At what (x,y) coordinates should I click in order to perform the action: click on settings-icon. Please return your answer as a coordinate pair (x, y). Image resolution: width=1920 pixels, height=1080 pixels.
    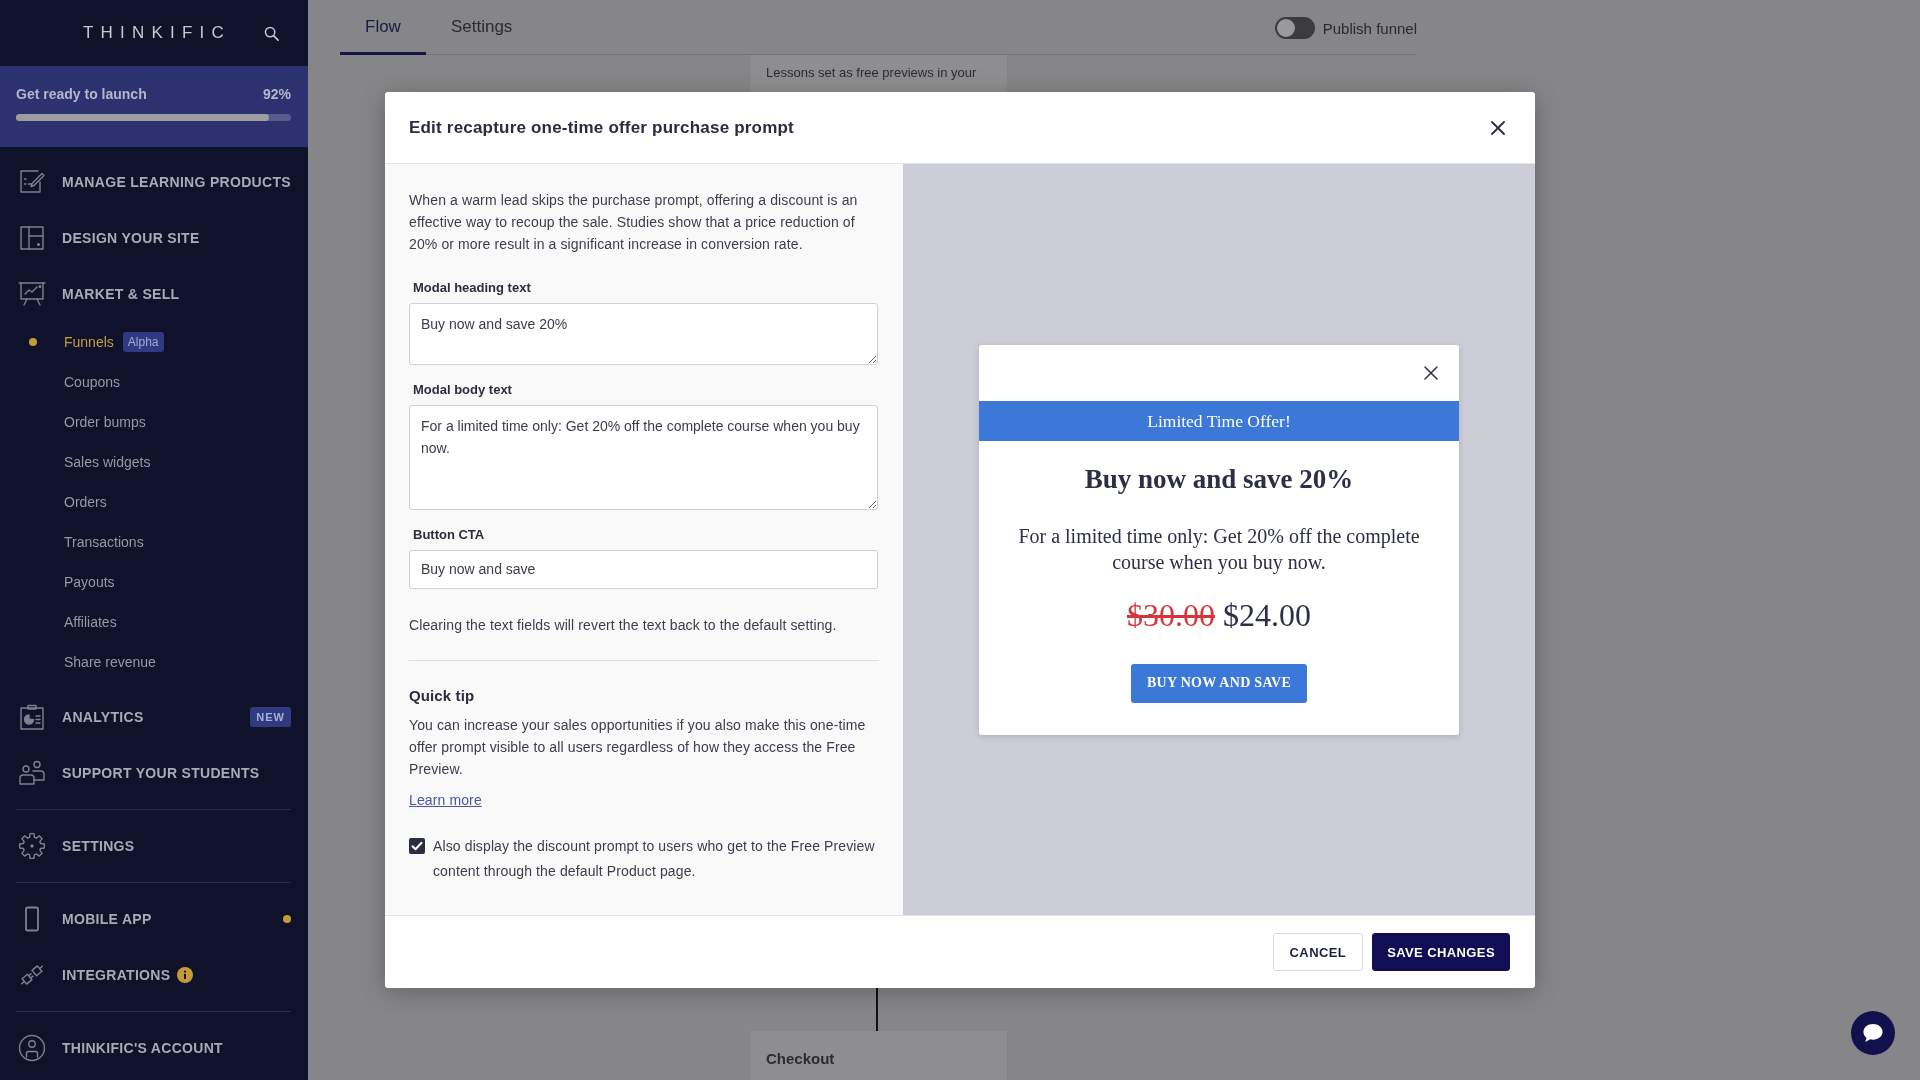
    Looking at the image, I should click on (32, 846).